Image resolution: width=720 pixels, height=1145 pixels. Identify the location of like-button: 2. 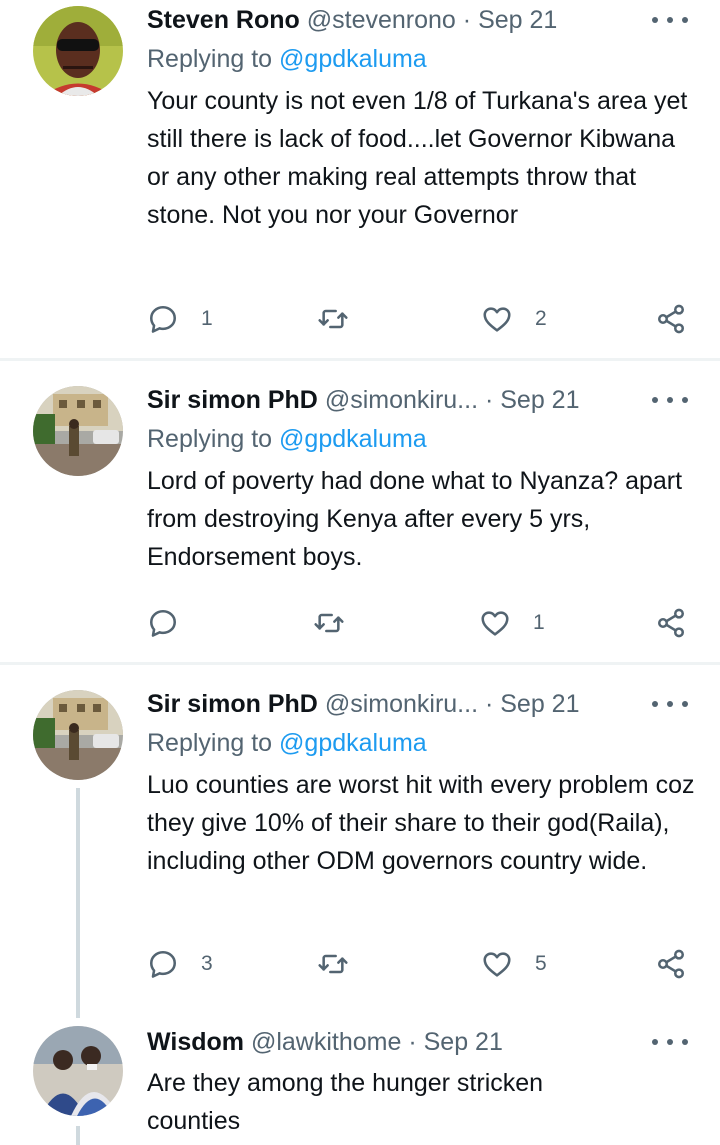
(514, 319).